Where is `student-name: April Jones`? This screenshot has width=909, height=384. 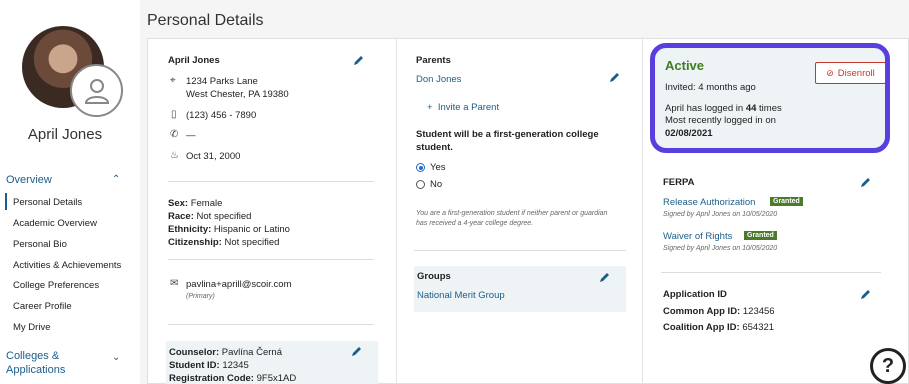
student-name: April Jones is located at coordinates (65, 134).